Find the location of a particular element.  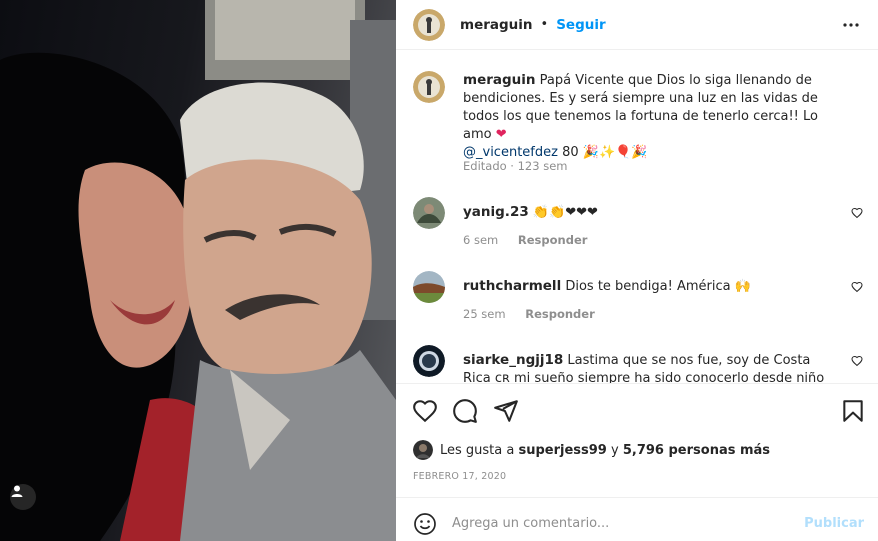

more-options-button is located at coordinates (851, 25).